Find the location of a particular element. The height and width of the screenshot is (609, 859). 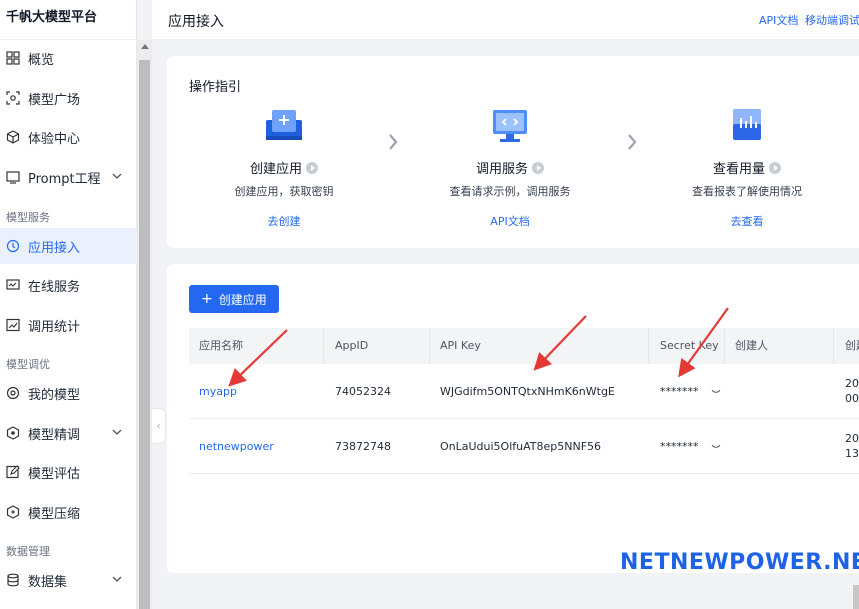

section-model-service: 模型服务 is located at coordinates (28, 217).